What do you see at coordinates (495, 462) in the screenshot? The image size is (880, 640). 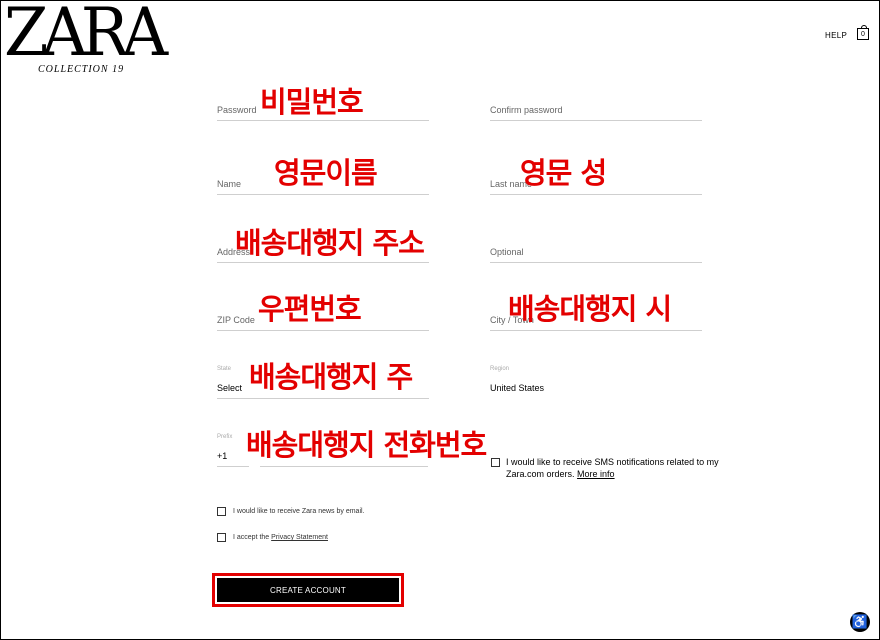 I see `sms-checkbox` at bounding box center [495, 462].